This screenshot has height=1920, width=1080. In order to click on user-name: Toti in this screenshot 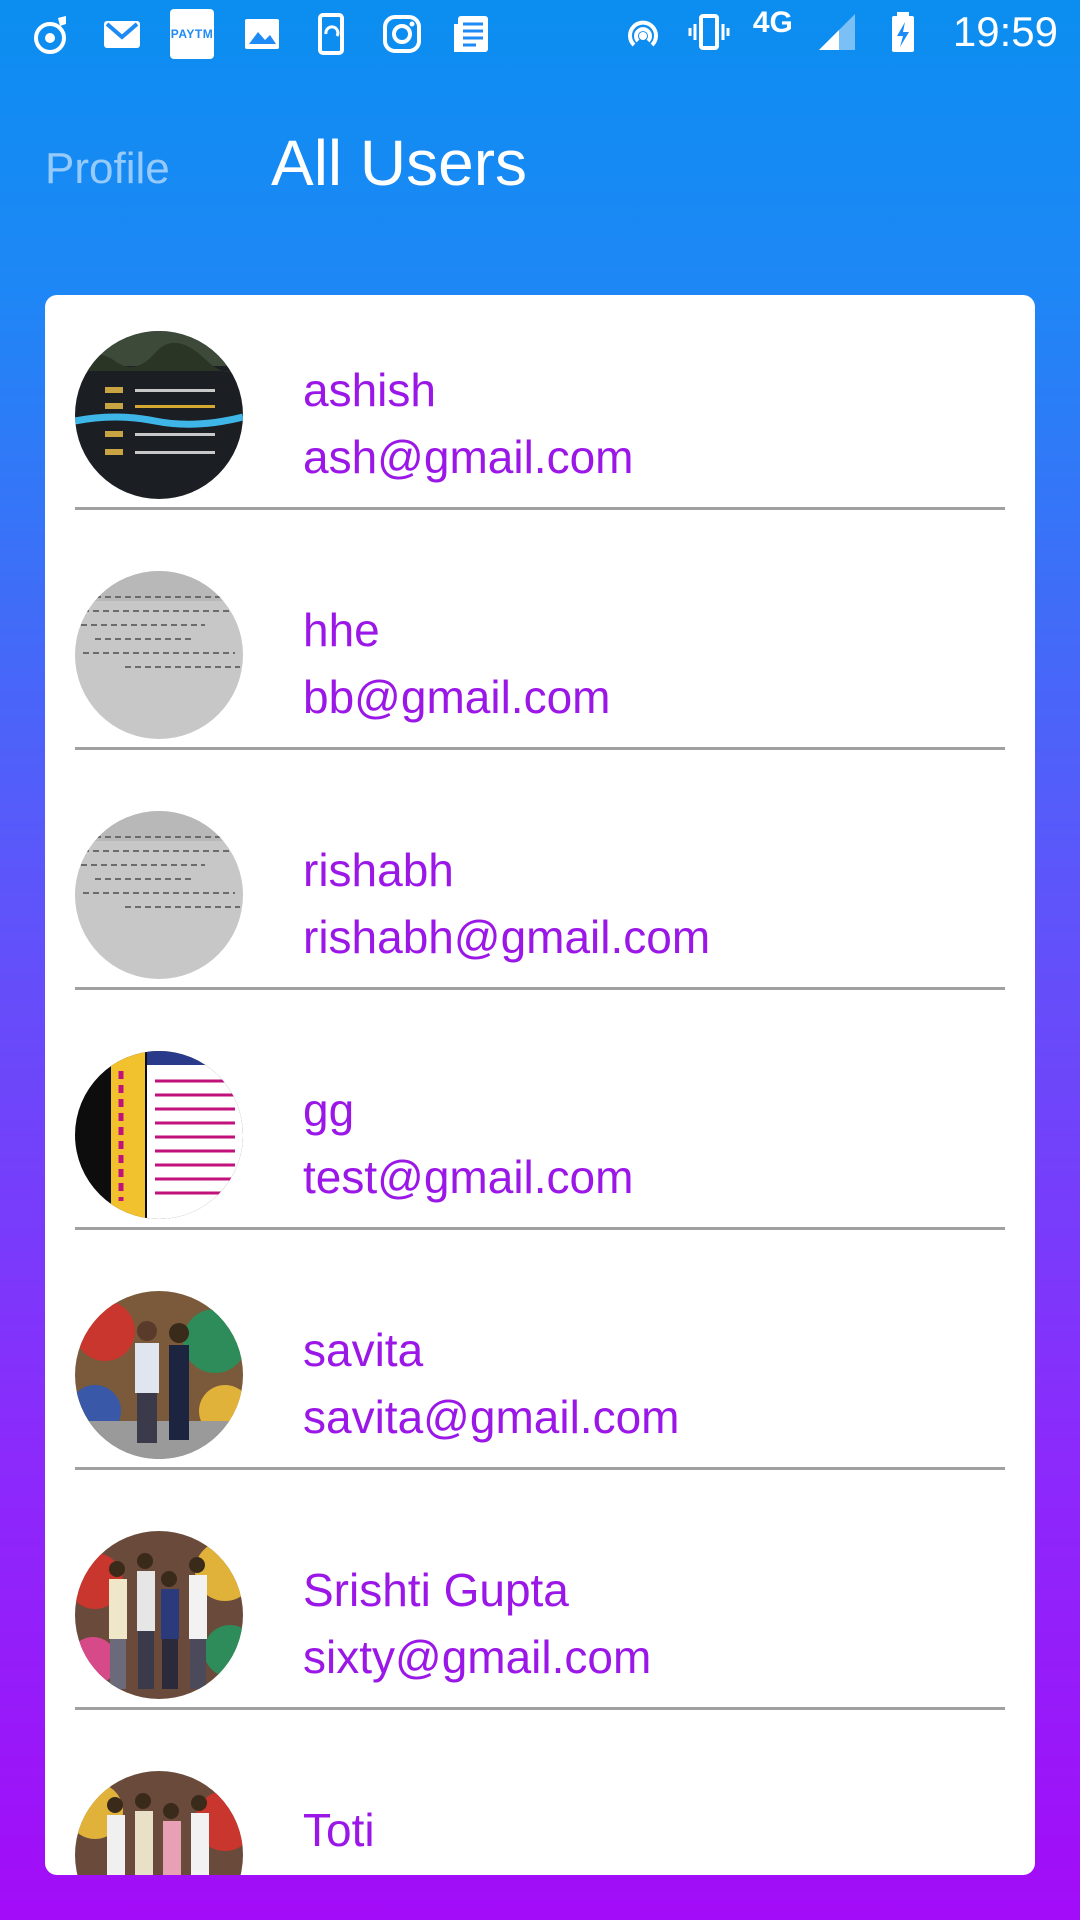, I will do `click(339, 1830)`.